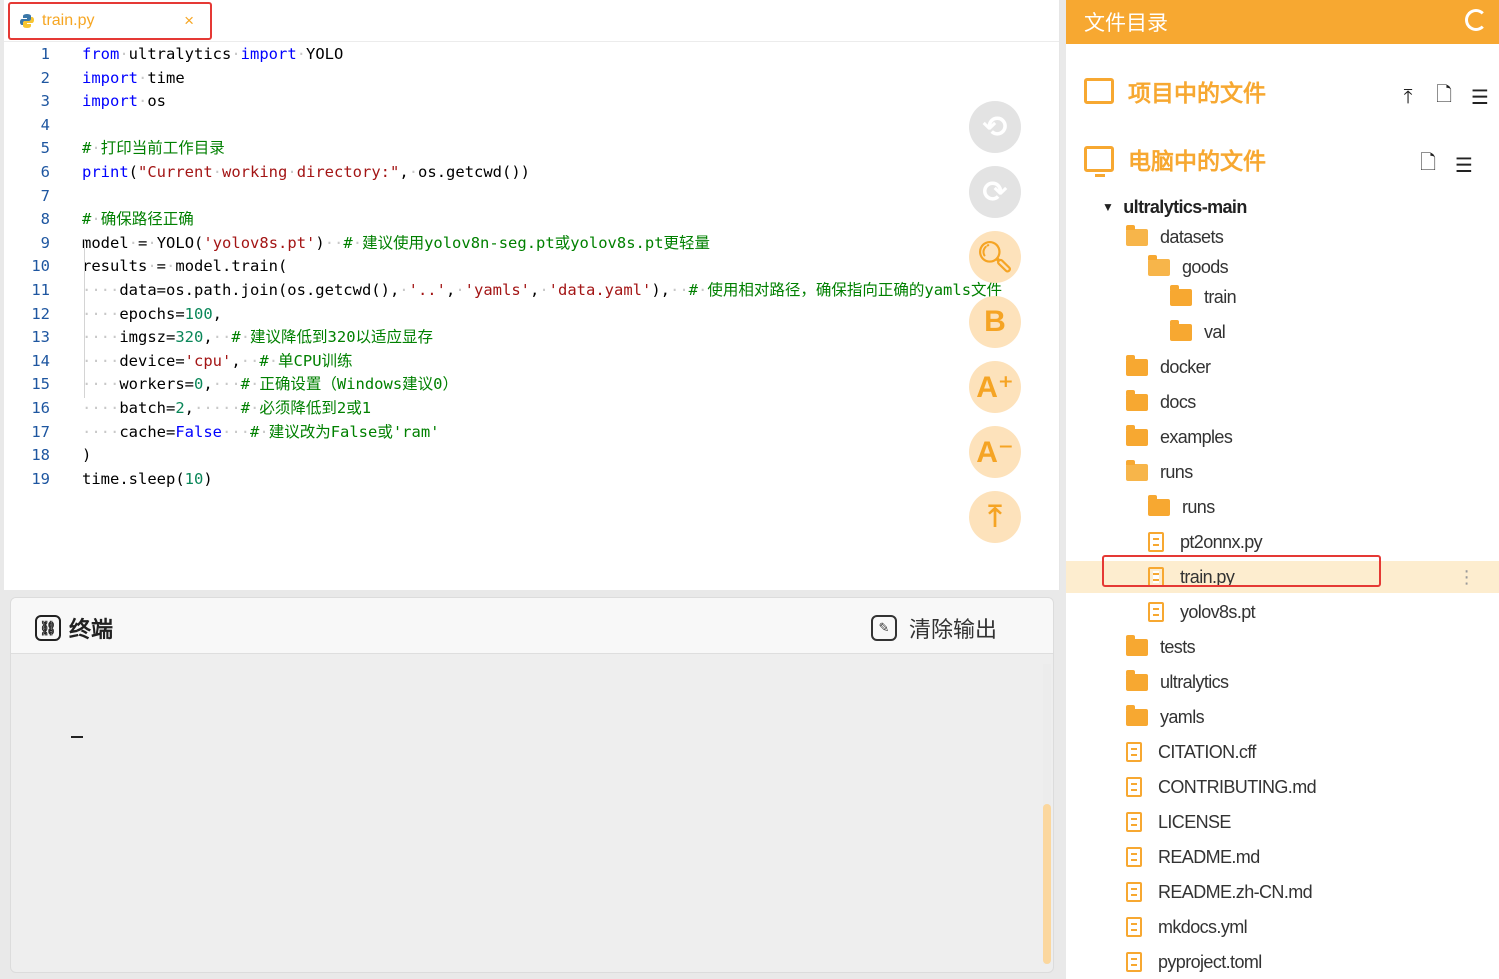 The height and width of the screenshot is (979, 1499). I want to click on tab-train-py: train.py ×, so click(110, 21).